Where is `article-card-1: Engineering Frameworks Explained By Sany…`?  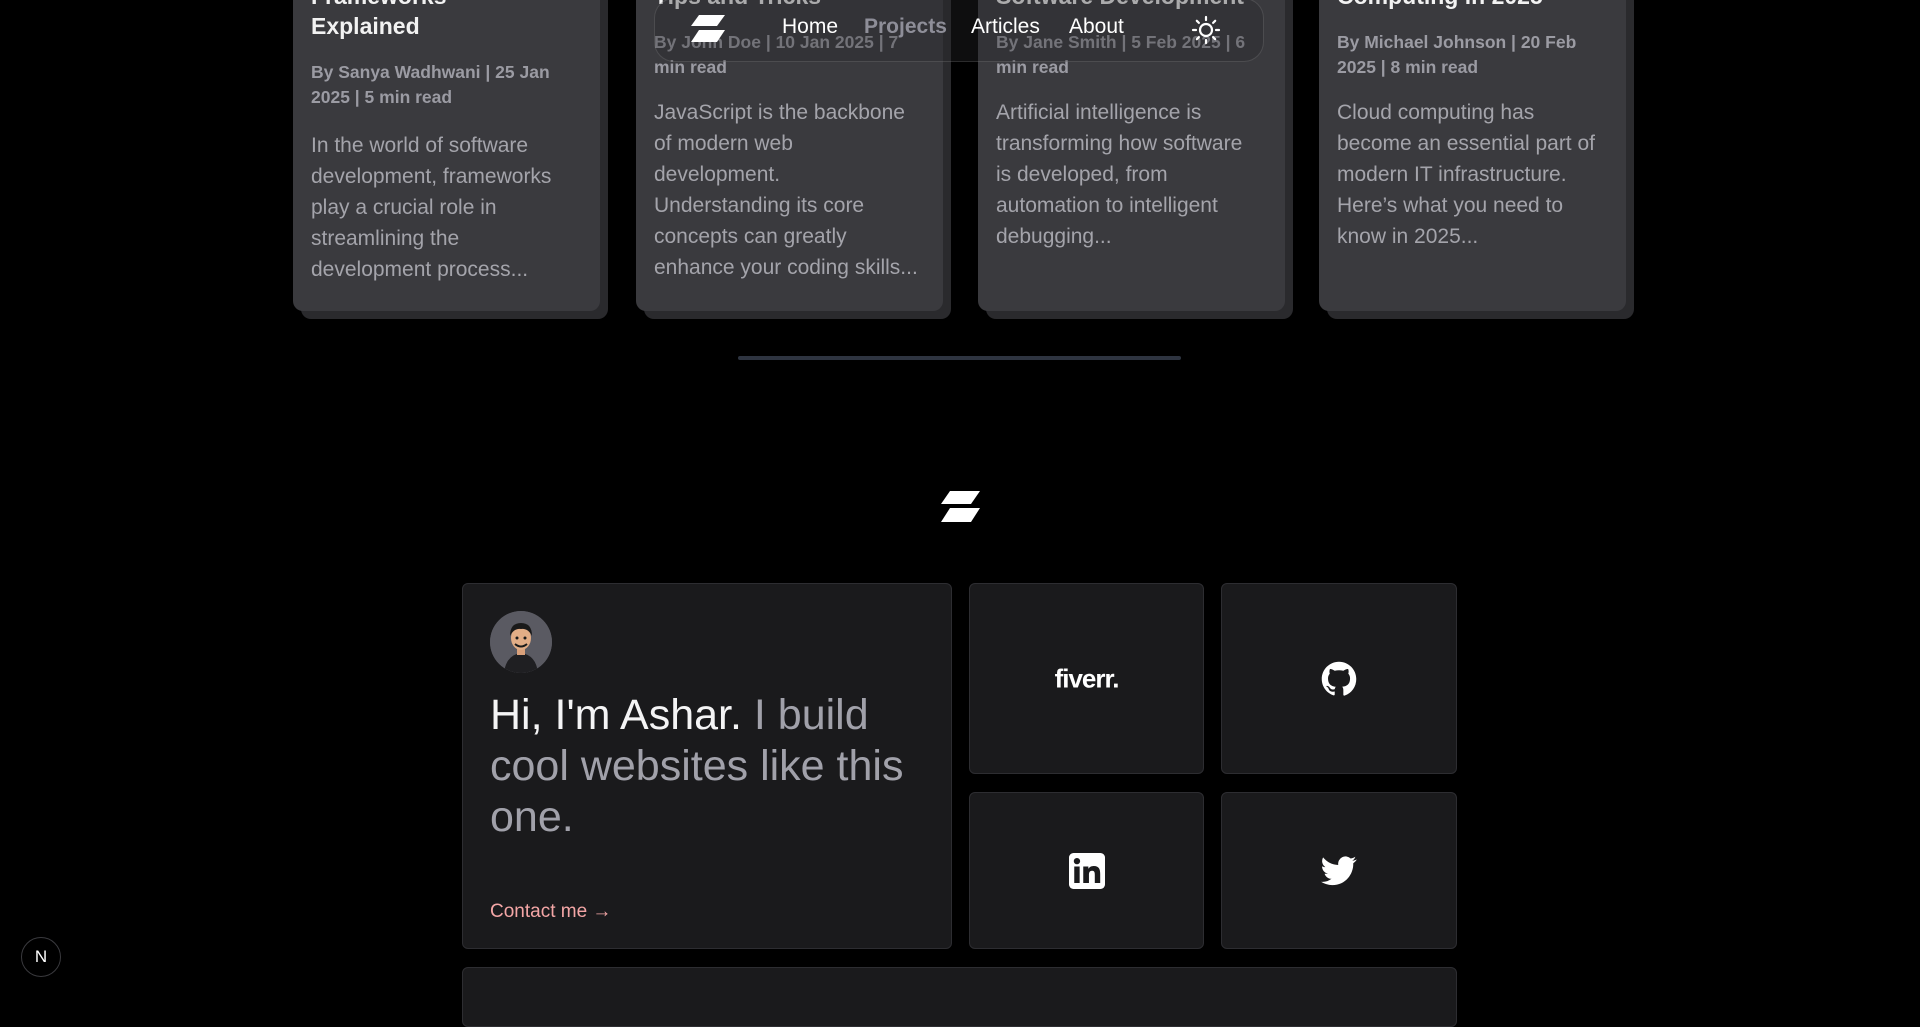
article-card-1: Engineering Frameworks Explained By Sany… is located at coordinates (446, 155).